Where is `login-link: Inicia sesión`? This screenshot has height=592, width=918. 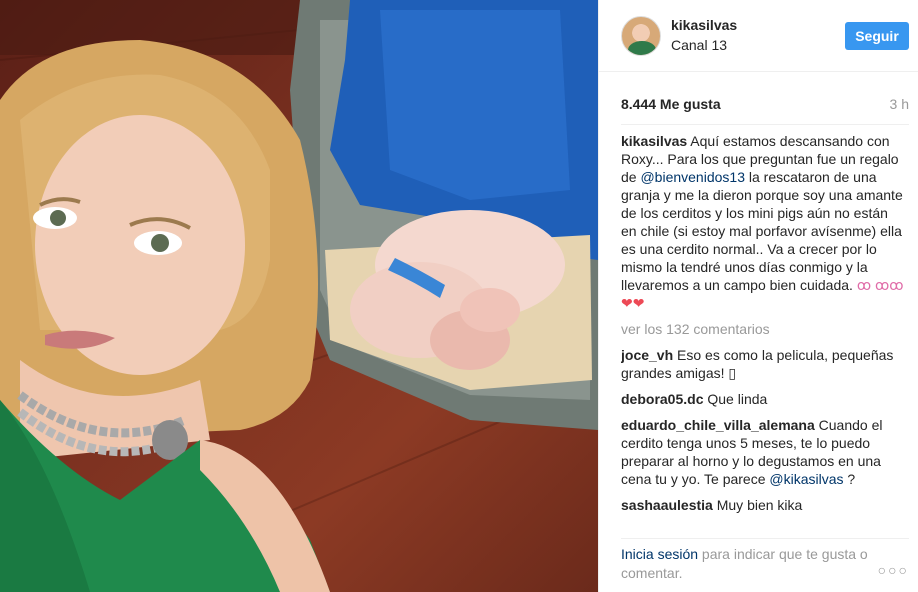
login-link: Inicia sesión is located at coordinates (659, 554).